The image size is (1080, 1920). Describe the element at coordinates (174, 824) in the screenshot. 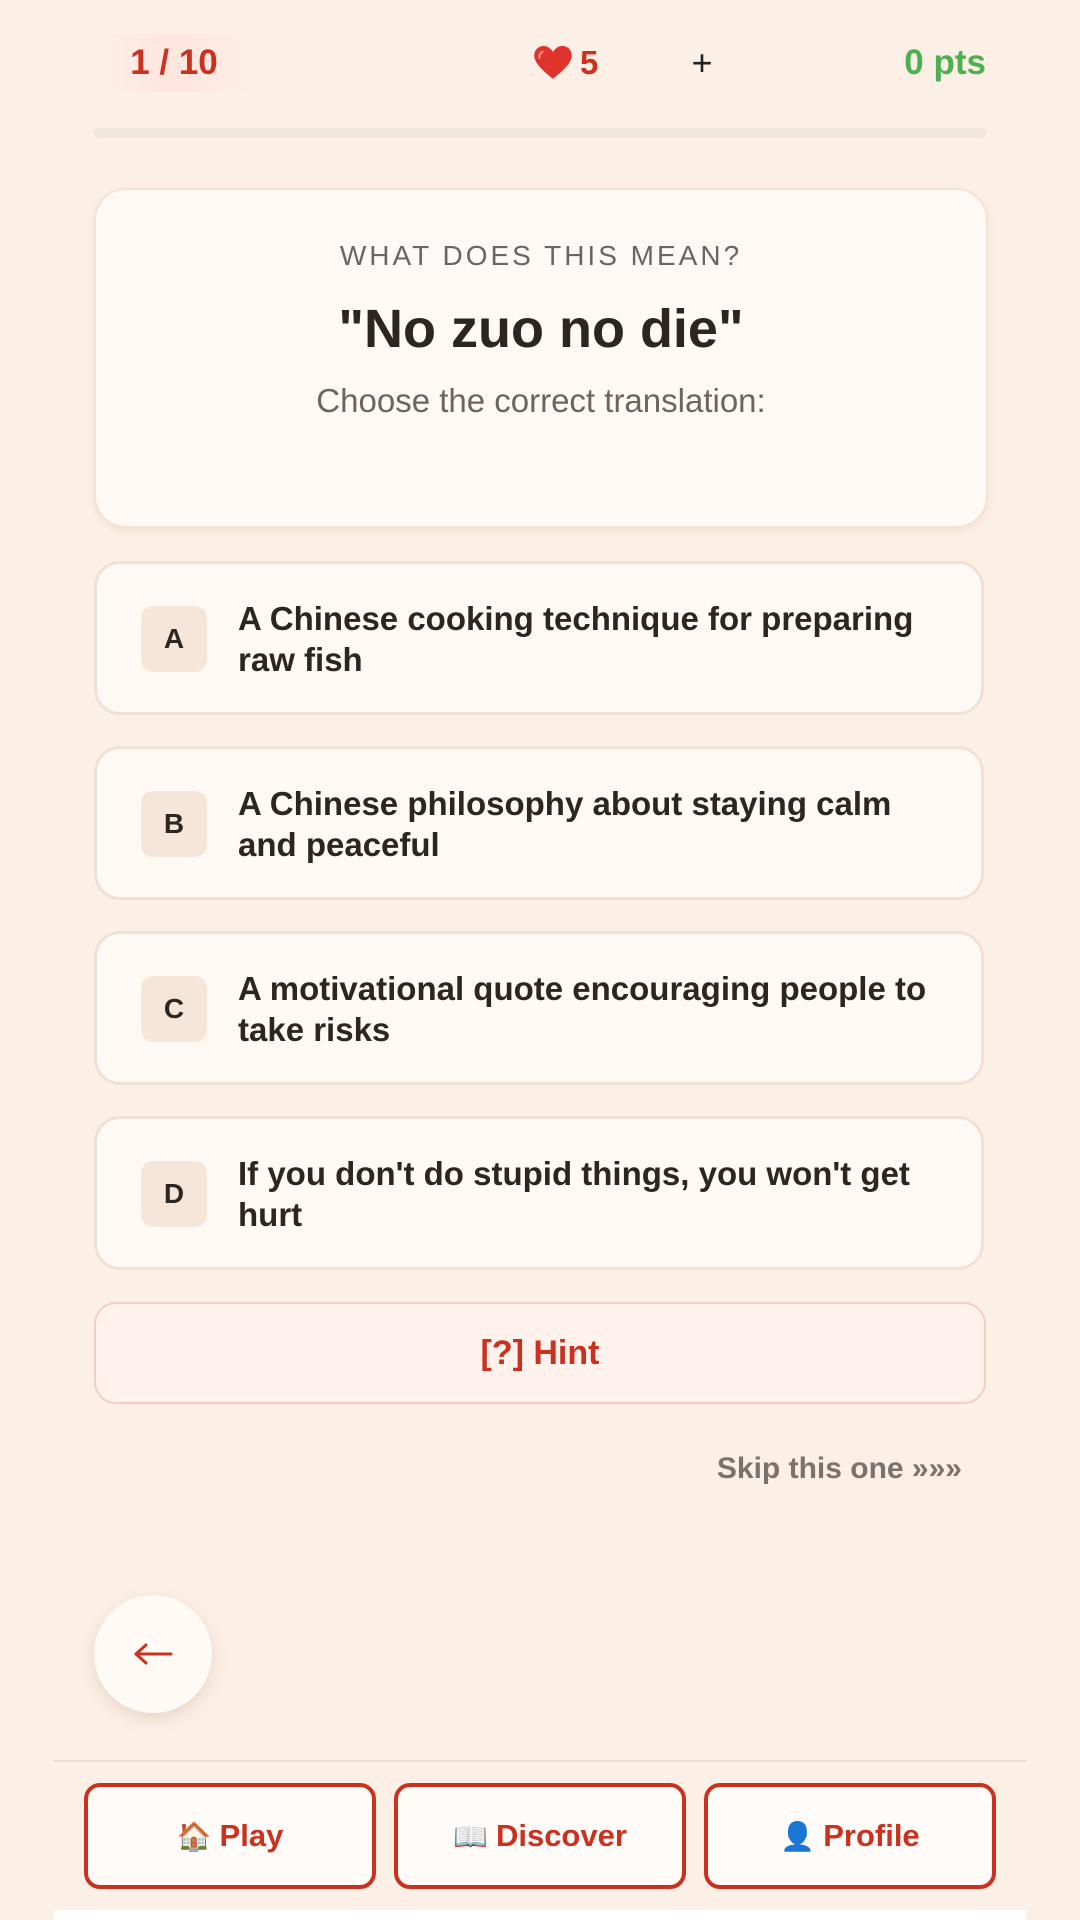

I see `option-letter-badge: B` at that location.